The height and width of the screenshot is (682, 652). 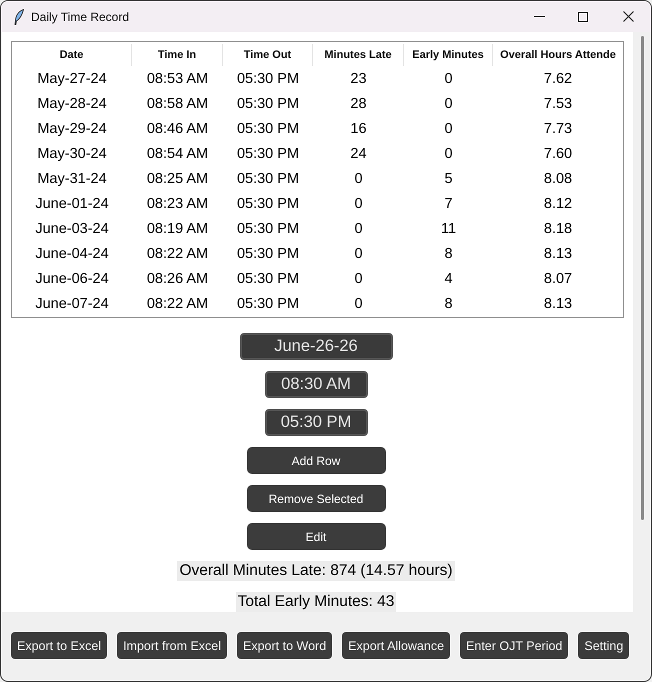 I want to click on column-header: Time In, so click(x=177, y=55).